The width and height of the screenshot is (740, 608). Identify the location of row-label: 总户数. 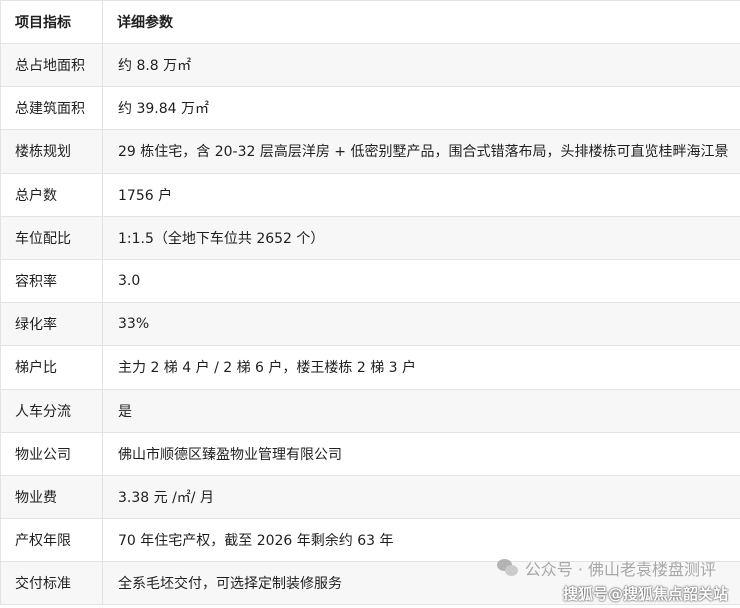
(51, 194).